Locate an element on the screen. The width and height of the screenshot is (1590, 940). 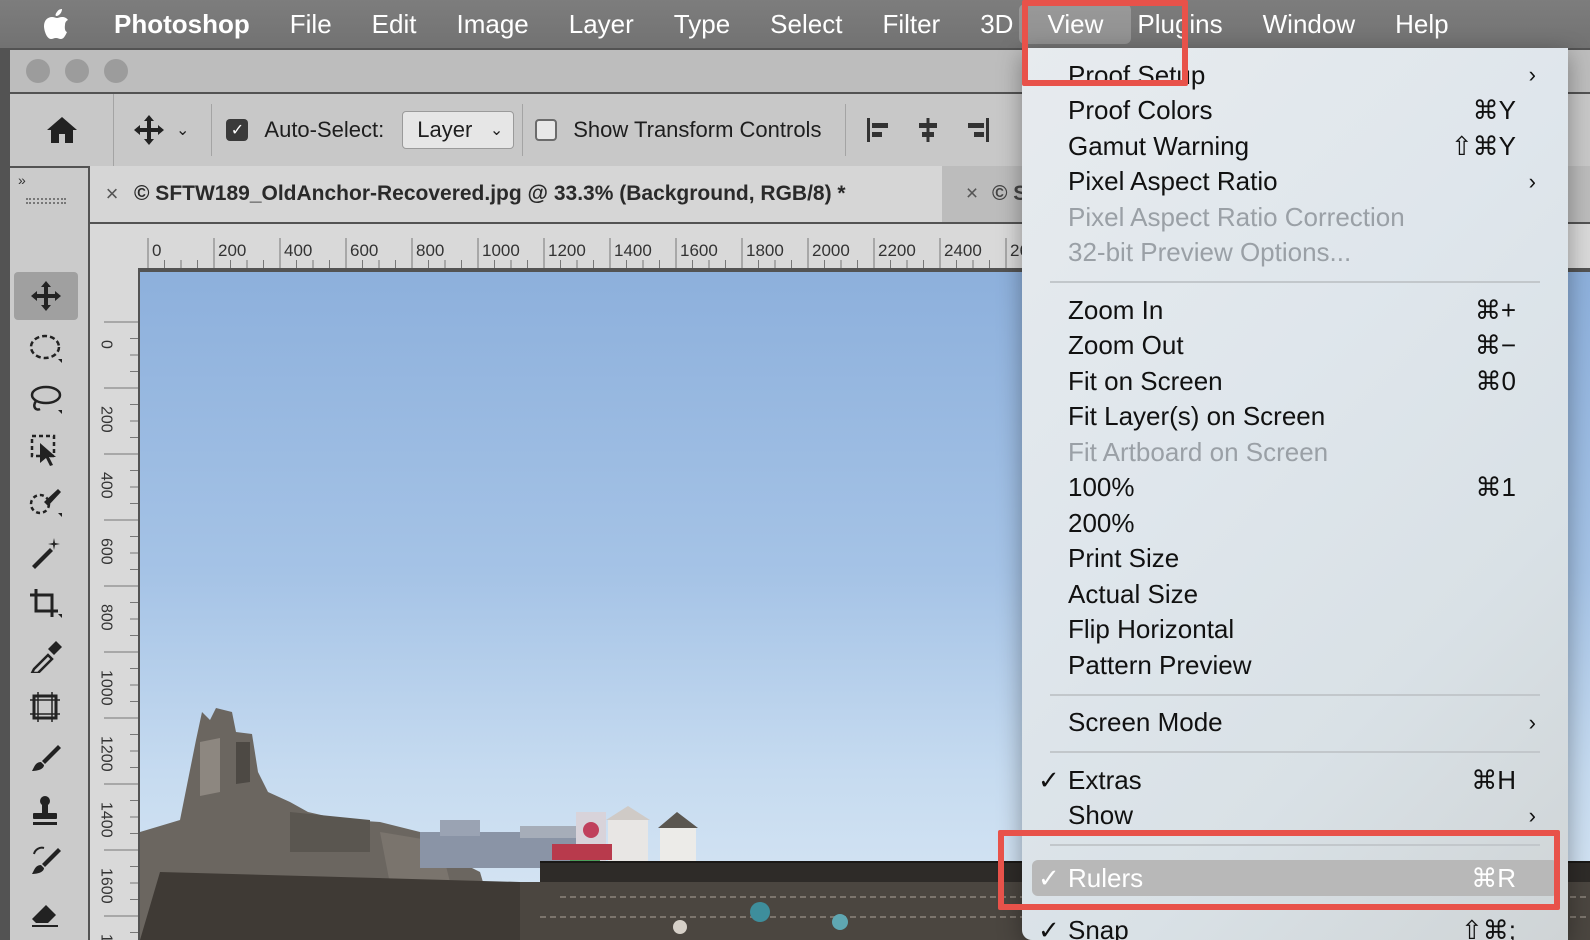
minimize-window-button is located at coordinates (77, 71).